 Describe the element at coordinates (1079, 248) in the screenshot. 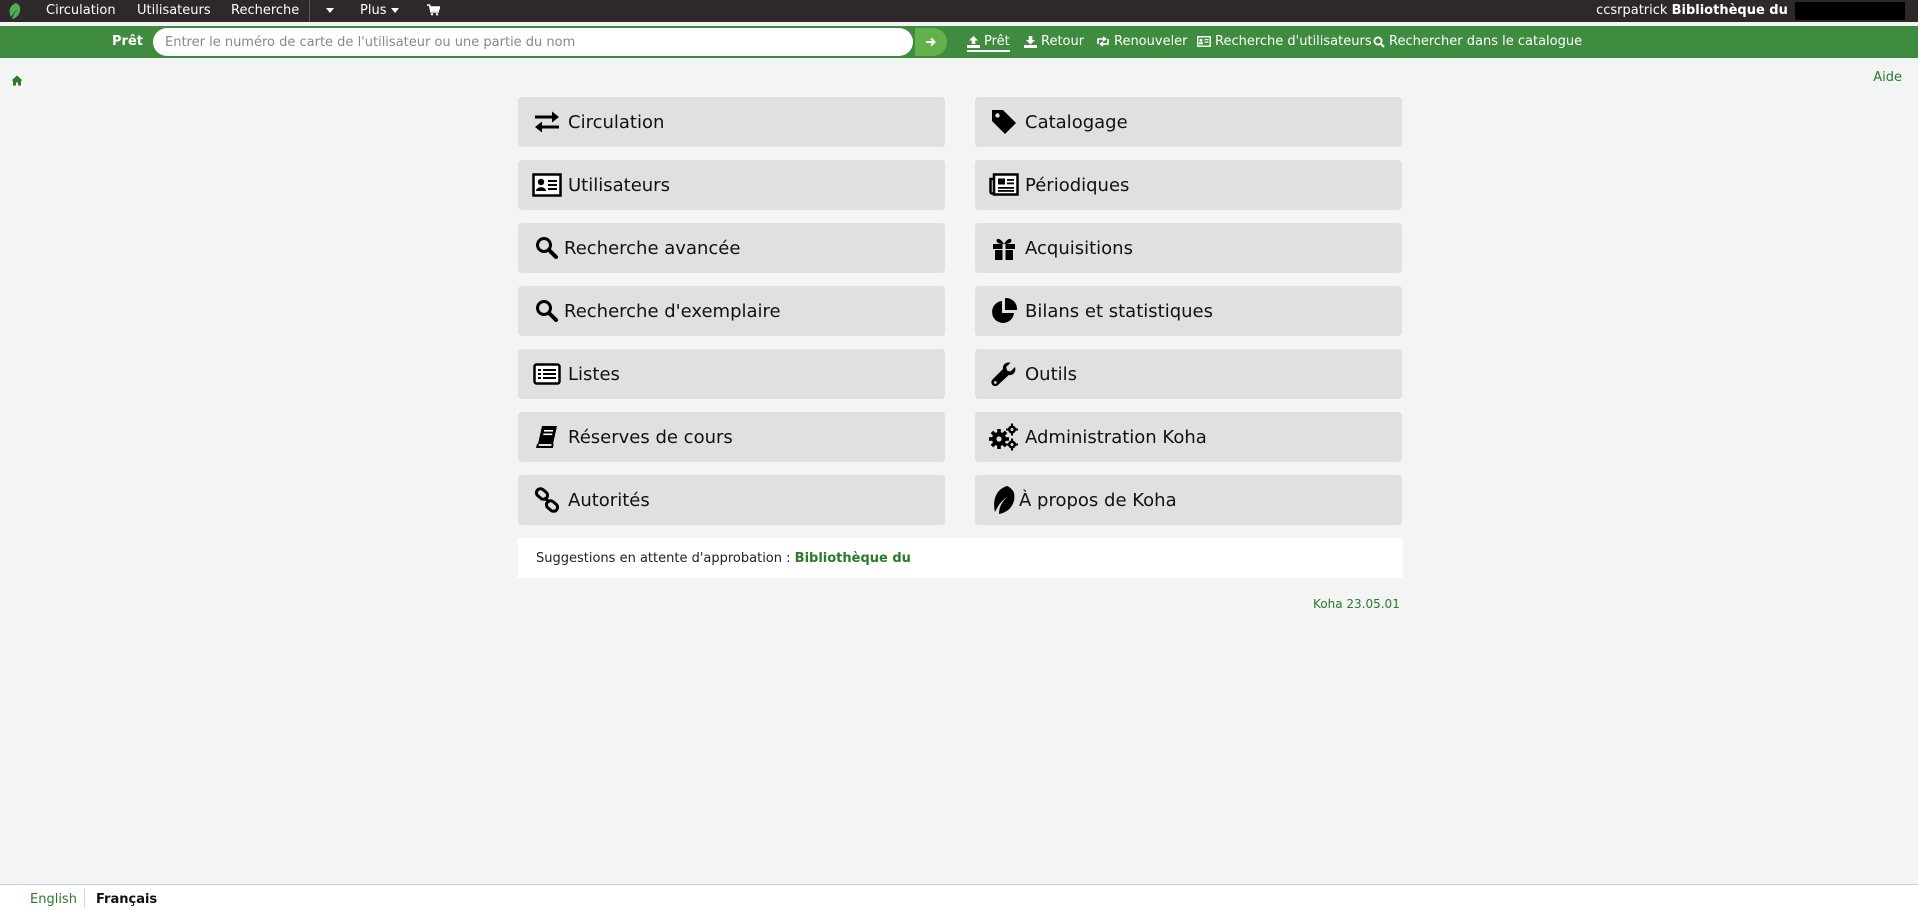

I see `module-acquisitions-label: Acquisitions` at that location.